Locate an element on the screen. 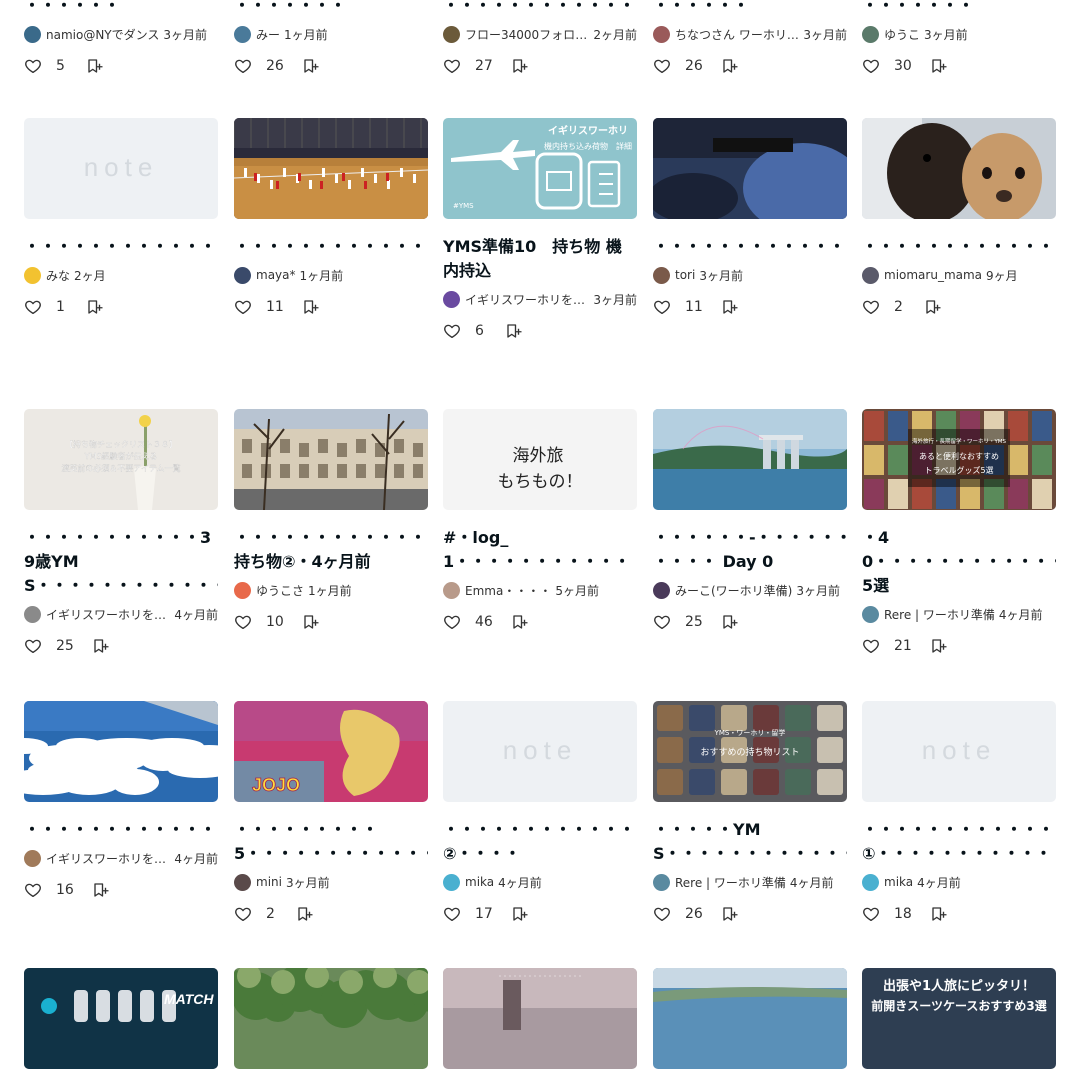 The width and height of the screenshot is (1080, 1069). article-thumbnail: イギリスワーホリ 機内持ち込み荷物 詳細 #YMS is located at coordinates (540, 168).